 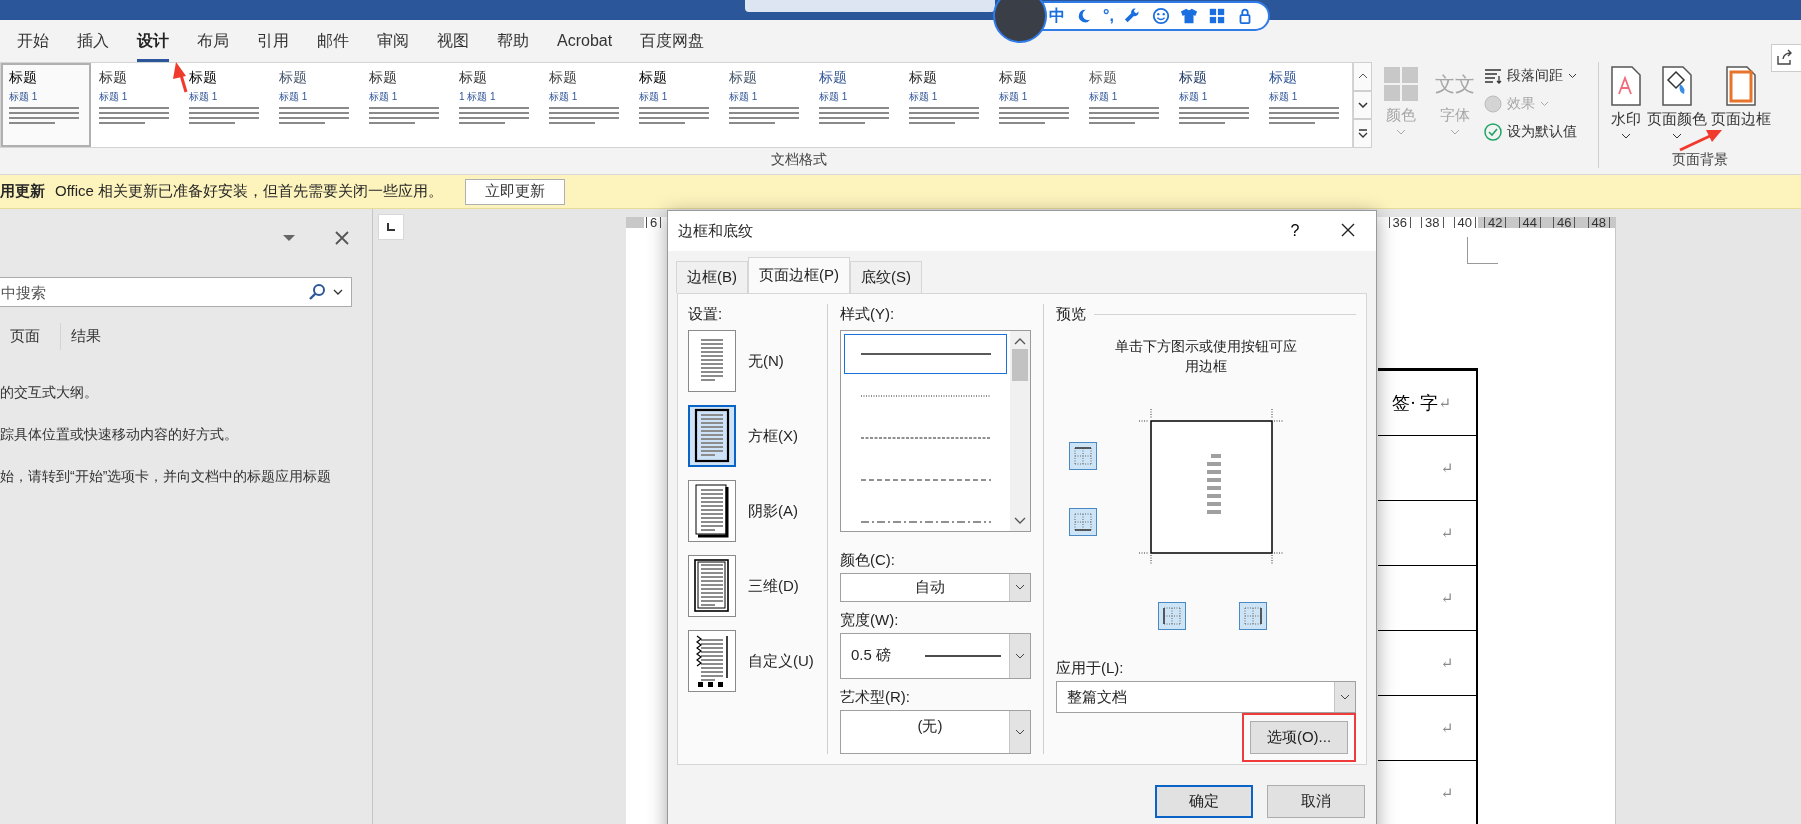 I want to click on ribbon-tab: 布局, so click(x=213, y=41).